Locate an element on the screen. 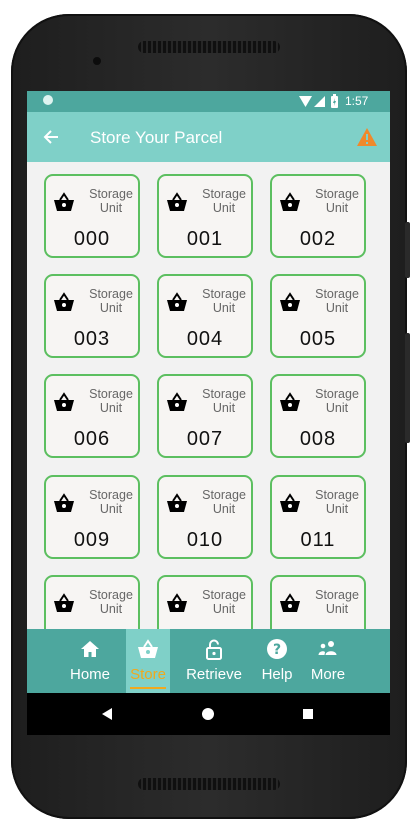 The image size is (420, 827). unit-number: 008 is located at coordinates (318, 439).